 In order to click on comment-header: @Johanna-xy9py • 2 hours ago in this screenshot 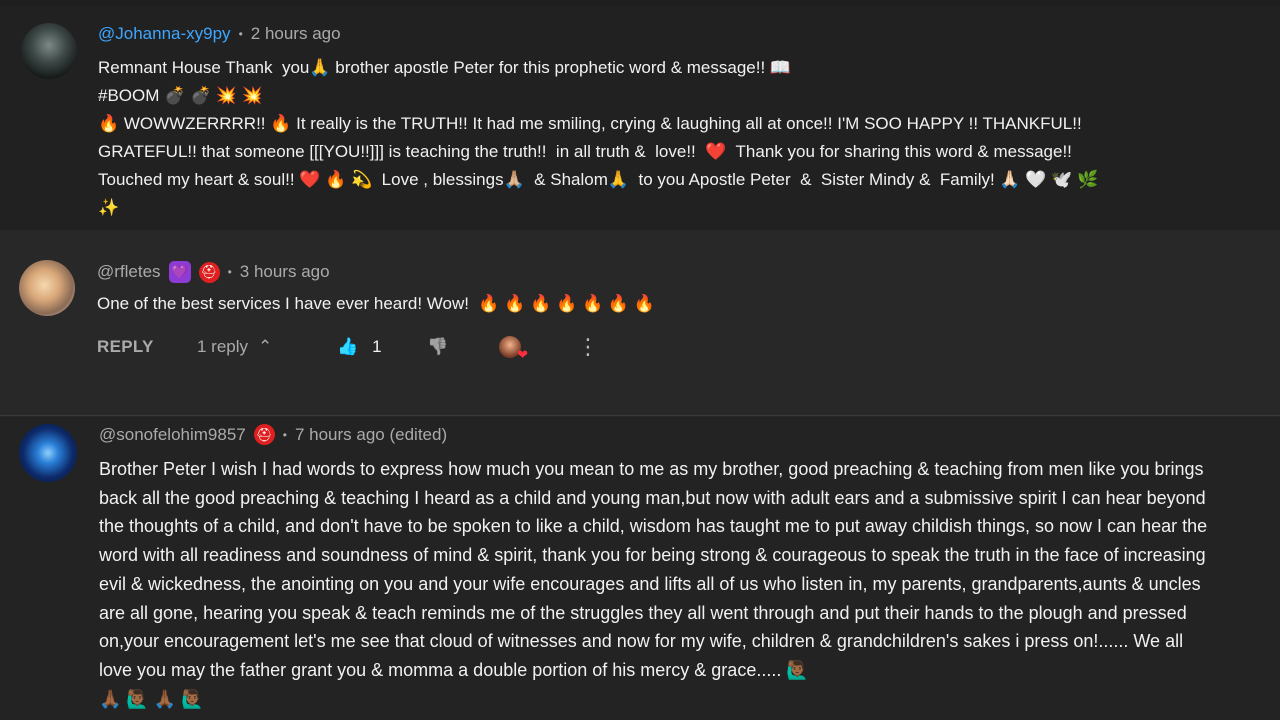, I will do `click(219, 34)`.